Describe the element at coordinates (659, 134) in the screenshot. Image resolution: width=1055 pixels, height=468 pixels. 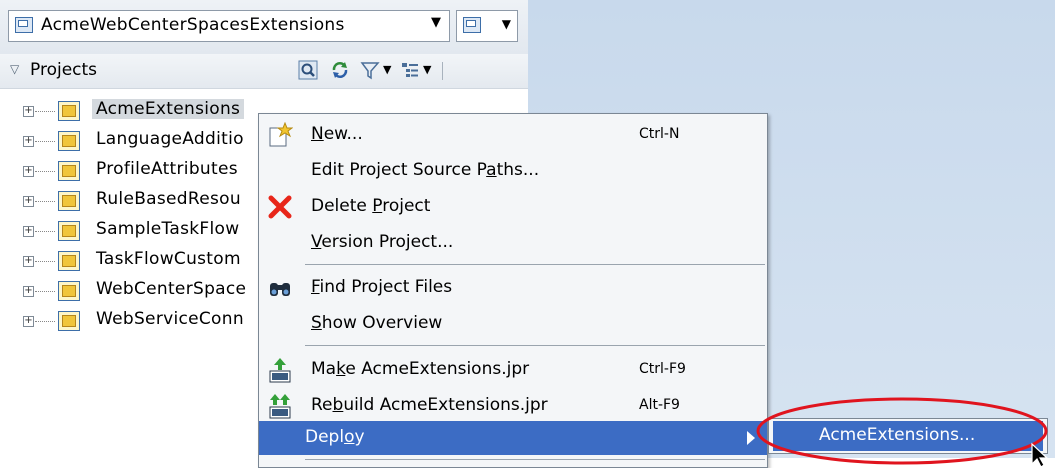
I see `menu-shortcut: Ctrl-N` at that location.